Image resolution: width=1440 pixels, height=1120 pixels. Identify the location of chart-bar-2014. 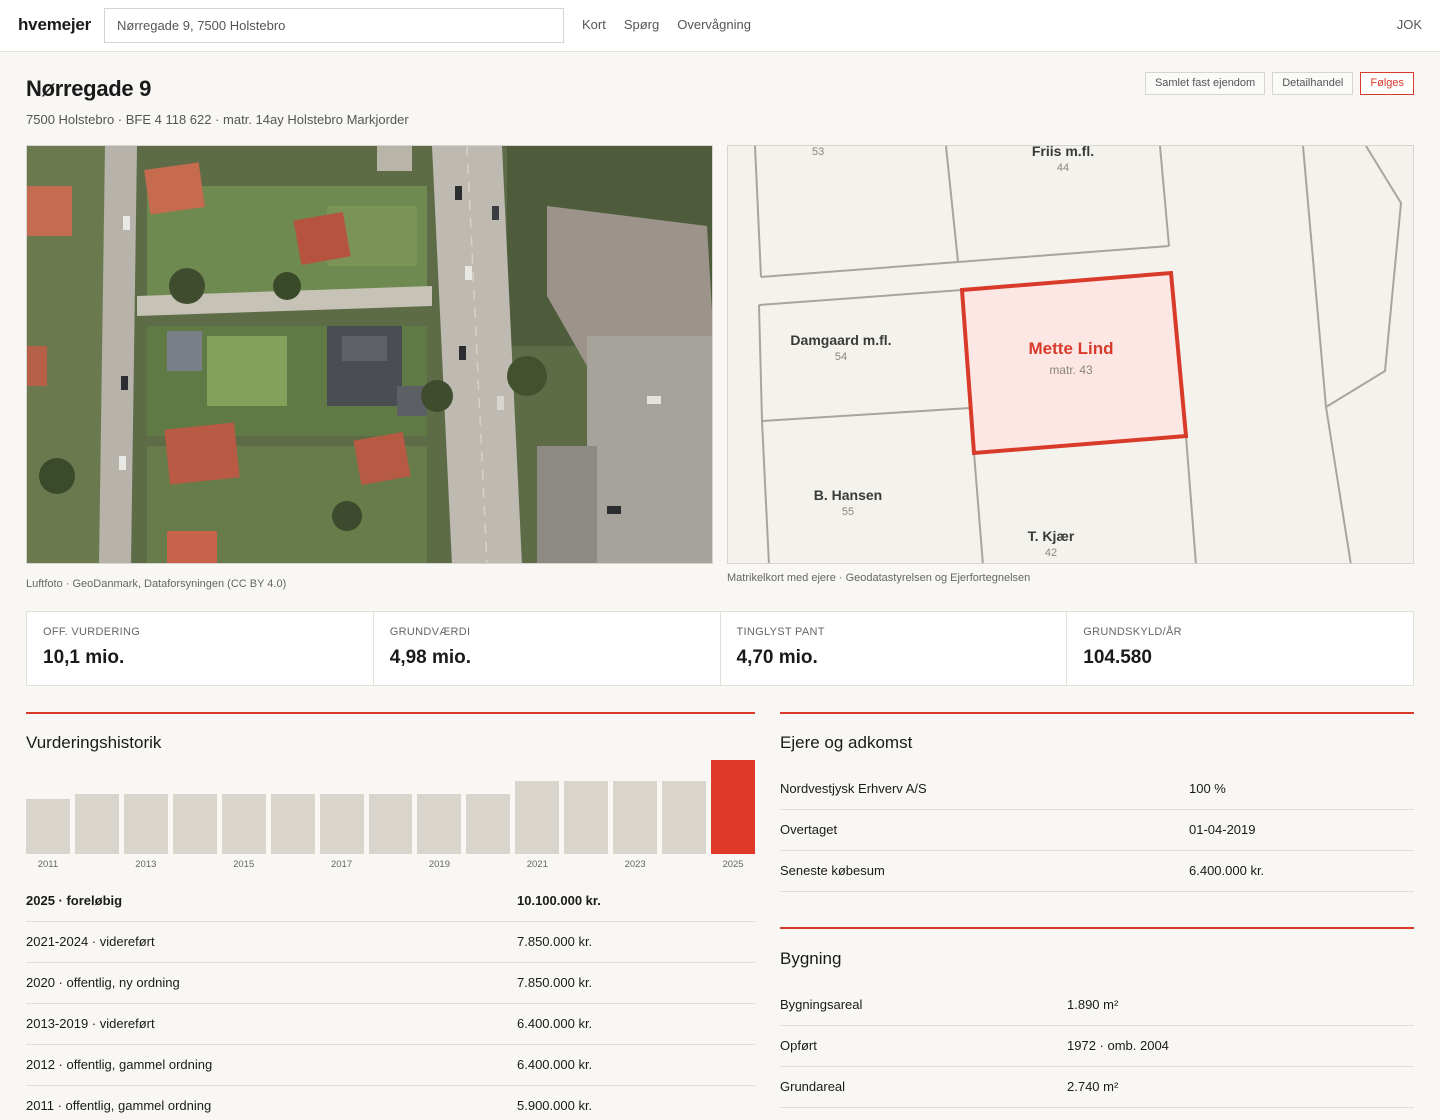
(194, 824).